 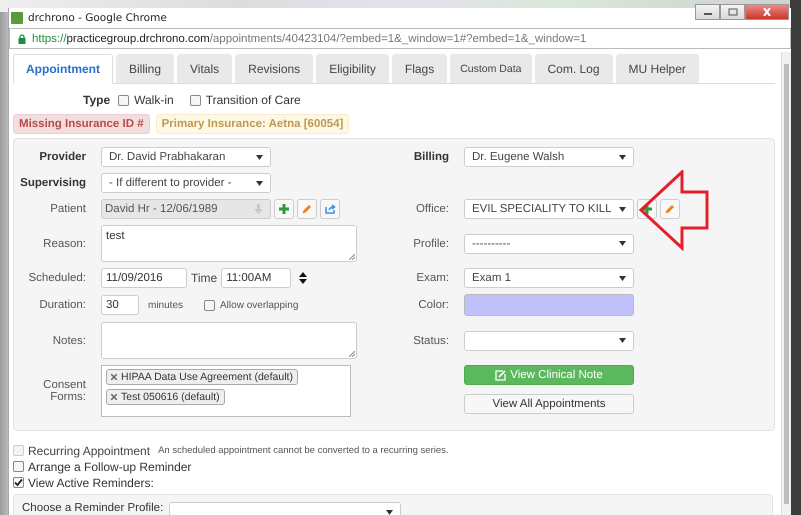 I want to click on field-label: Patient, so click(x=68, y=209).